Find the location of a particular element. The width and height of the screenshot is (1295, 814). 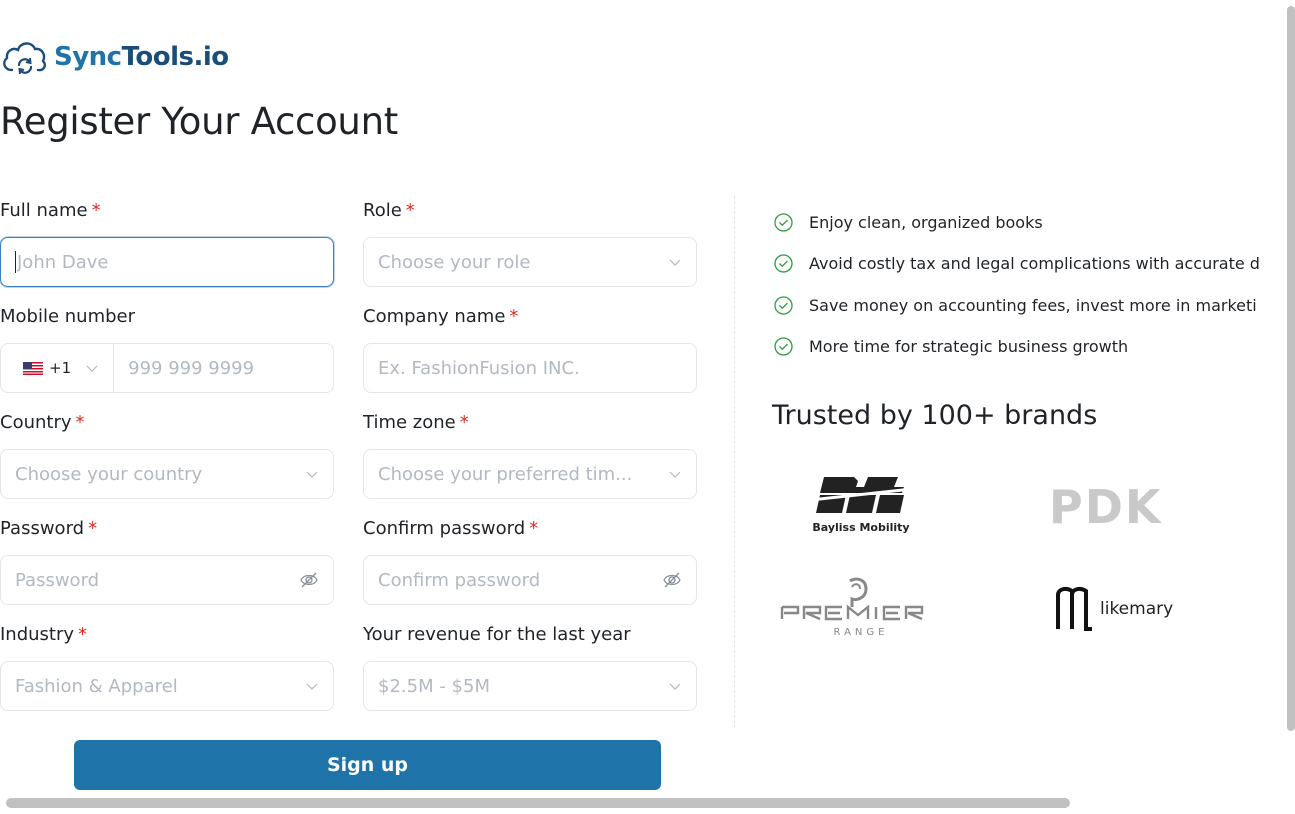

country-placeholder: Choose your country is located at coordinates (109, 474).